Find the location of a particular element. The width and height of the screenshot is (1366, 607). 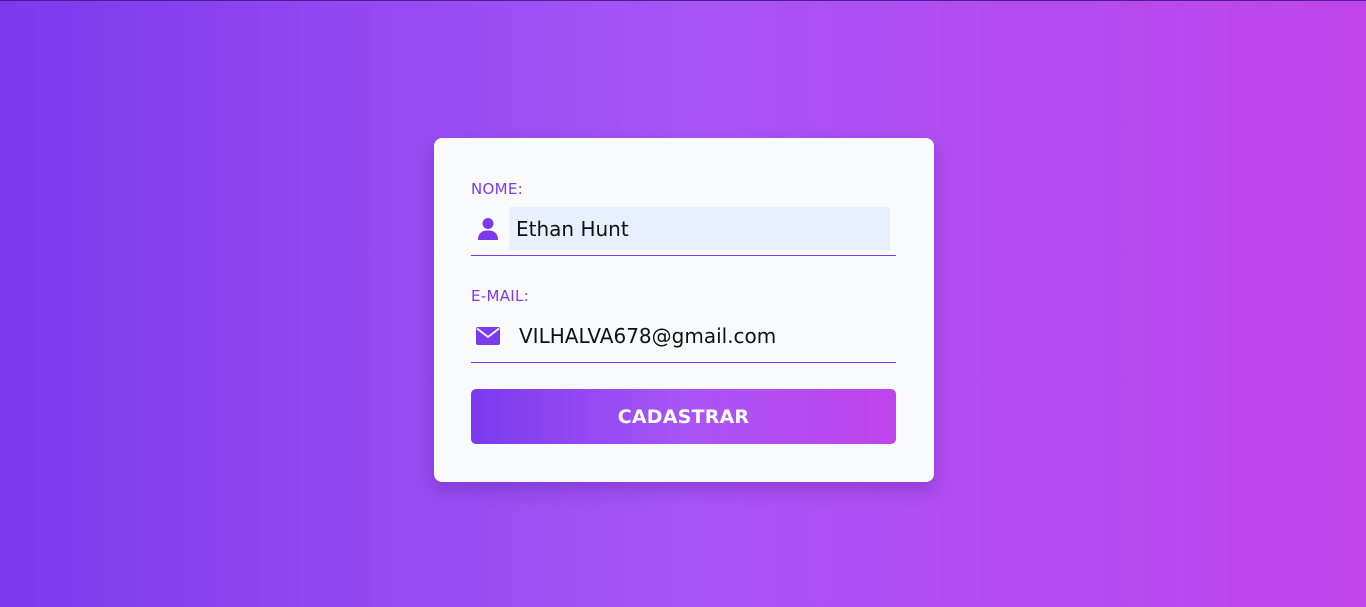

email-label: E-MAIL: is located at coordinates (500, 296).